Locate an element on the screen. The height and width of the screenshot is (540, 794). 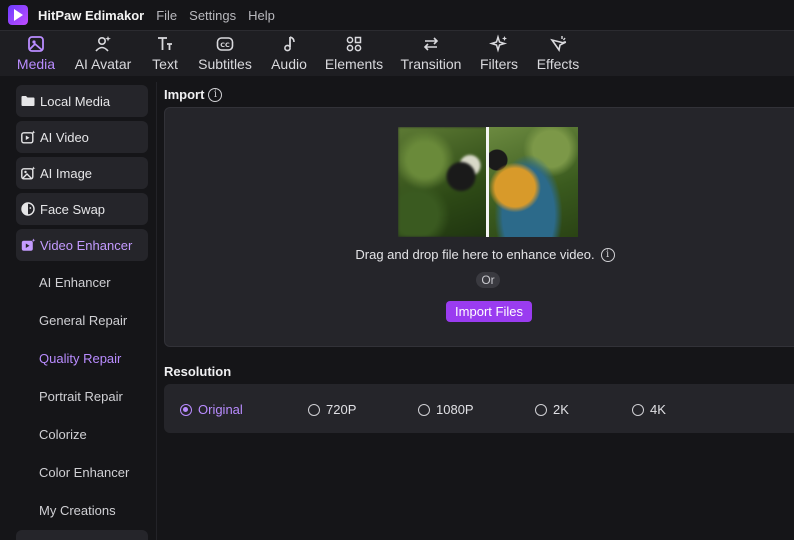
sidebar-subitem-portrait-repair: Portrait Repair is located at coordinates (81, 396).